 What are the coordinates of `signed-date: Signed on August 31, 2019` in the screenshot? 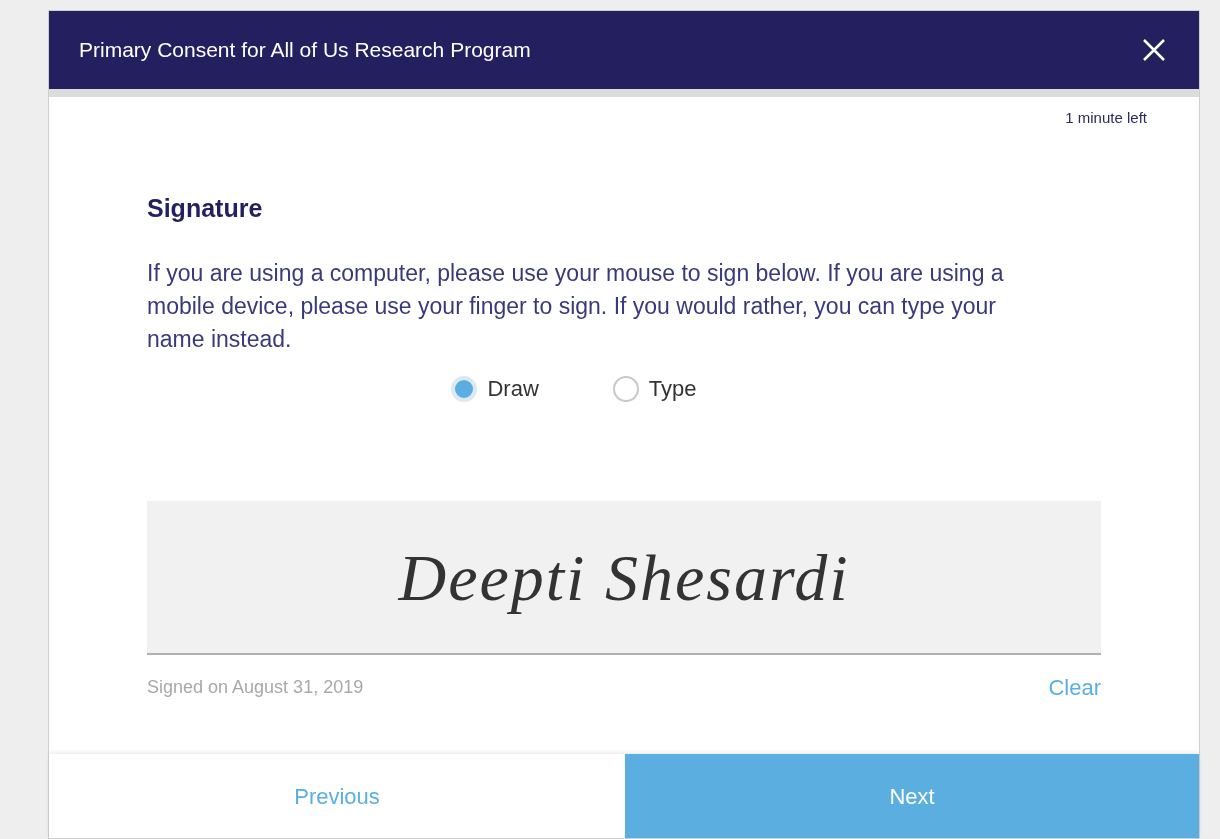 It's located at (255, 687).